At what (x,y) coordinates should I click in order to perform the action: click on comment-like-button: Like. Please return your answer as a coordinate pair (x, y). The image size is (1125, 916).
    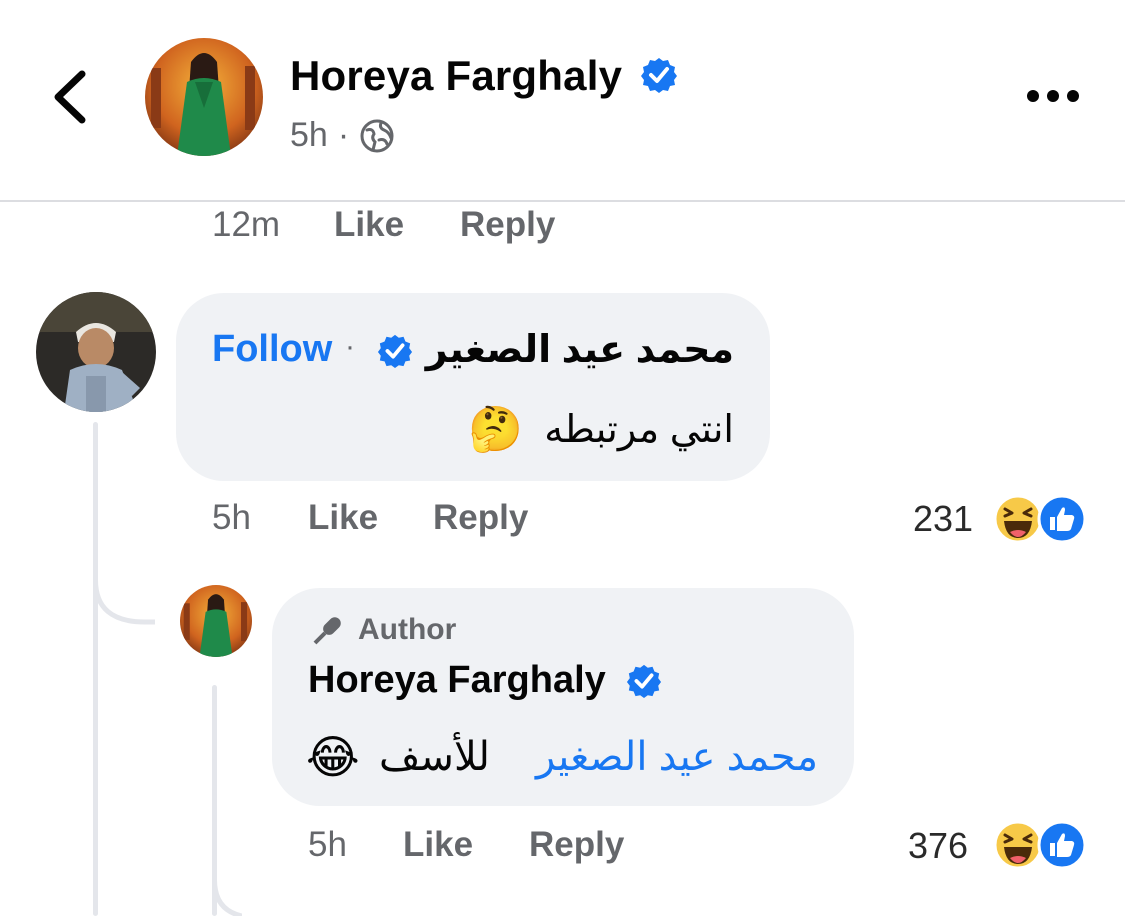
    Looking at the image, I should click on (343, 518).